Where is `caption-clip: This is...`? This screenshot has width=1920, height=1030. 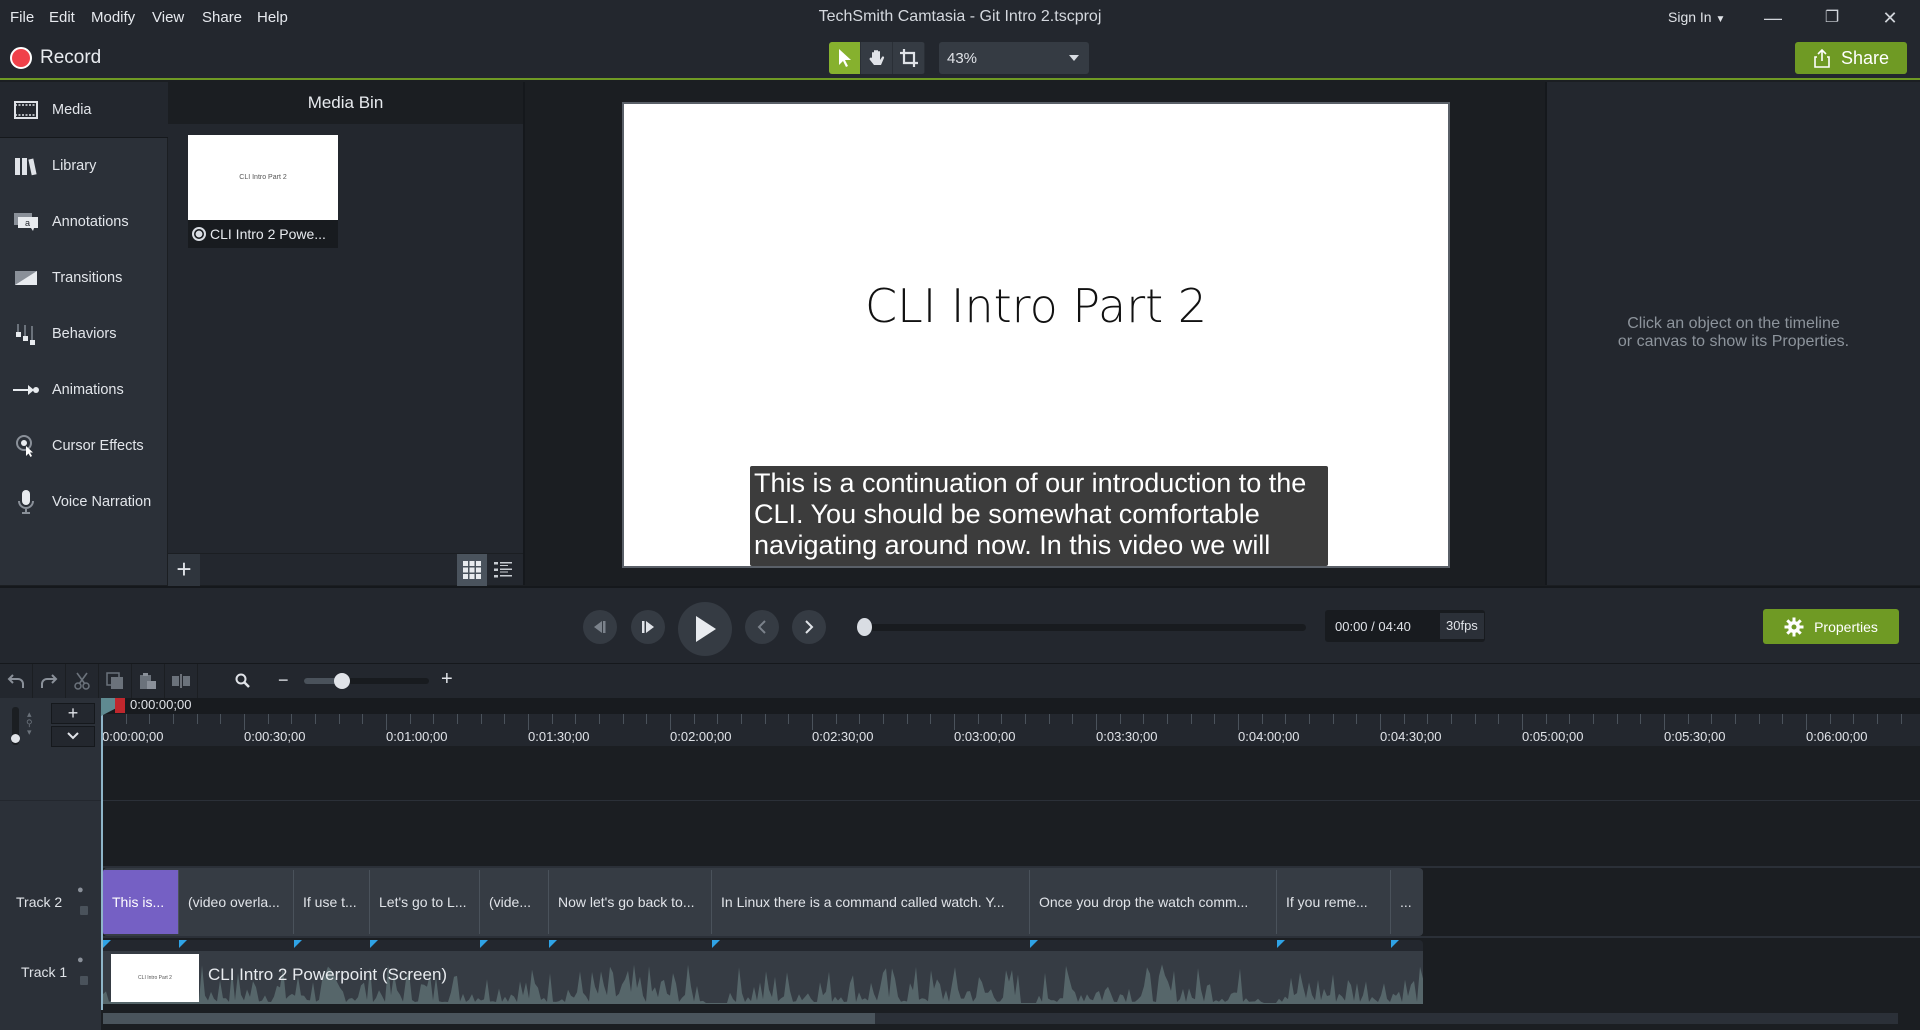 caption-clip: This is... is located at coordinates (141, 902).